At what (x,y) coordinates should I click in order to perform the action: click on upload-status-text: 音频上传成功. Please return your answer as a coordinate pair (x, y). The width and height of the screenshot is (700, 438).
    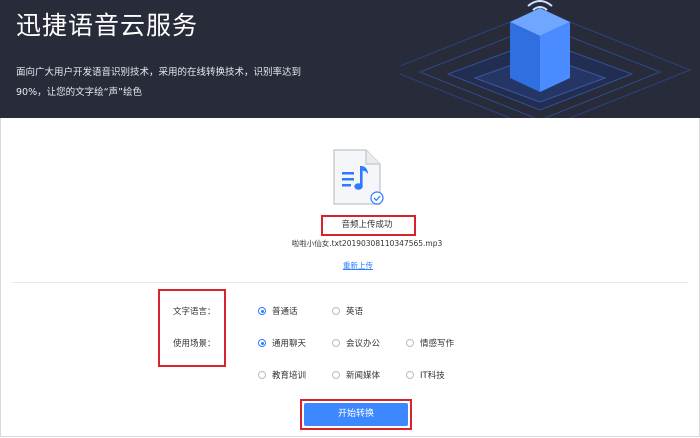
    Looking at the image, I should click on (367, 225).